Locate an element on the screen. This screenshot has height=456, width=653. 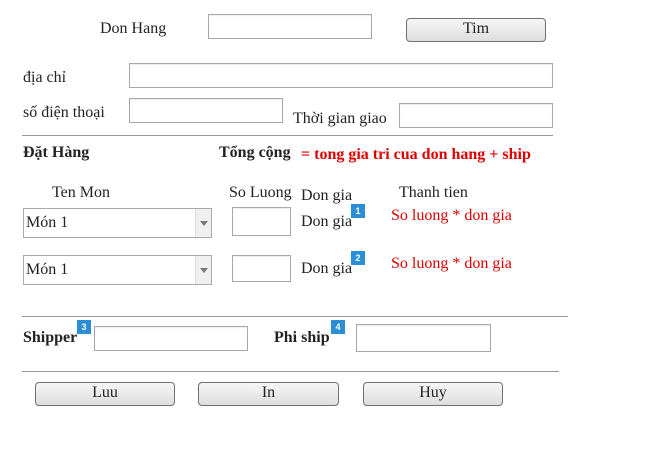
annotation-badge: 1 is located at coordinates (358, 211).